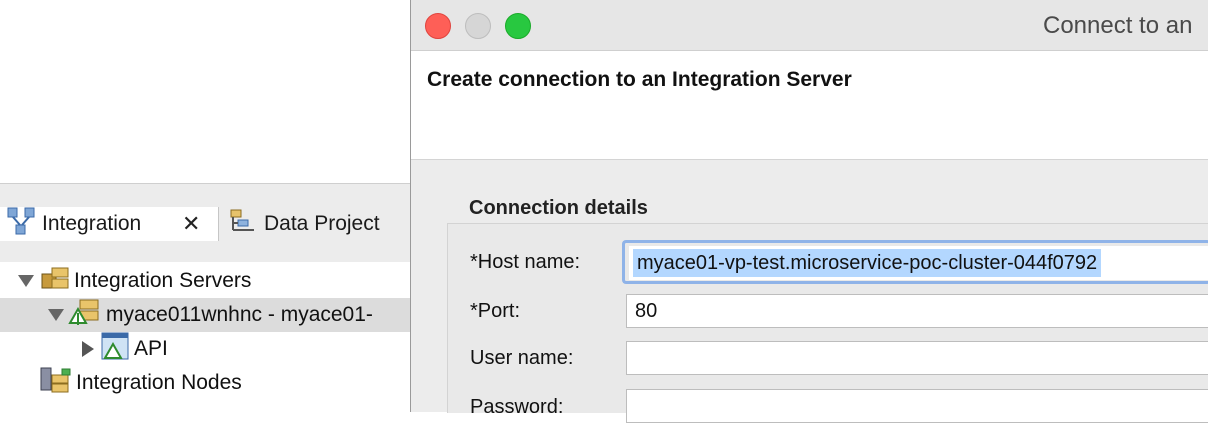 This screenshot has height=423, width=1208. Describe the element at coordinates (243, 224) in the screenshot. I see `data-project-icon` at that location.